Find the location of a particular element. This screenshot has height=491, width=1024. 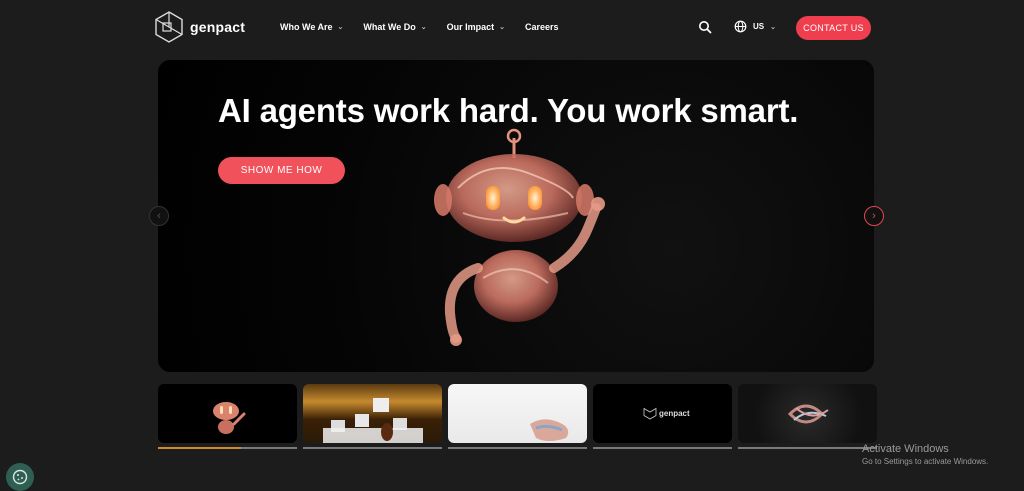

search-button is located at coordinates (705, 29).